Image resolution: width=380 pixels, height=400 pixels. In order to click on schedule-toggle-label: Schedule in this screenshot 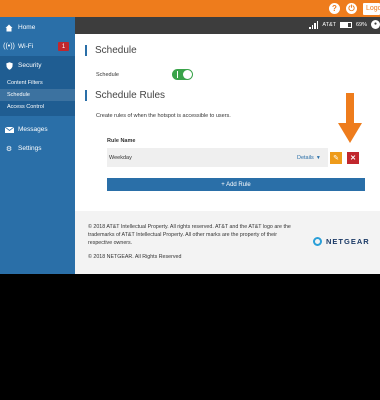, I will do `click(107, 75)`.